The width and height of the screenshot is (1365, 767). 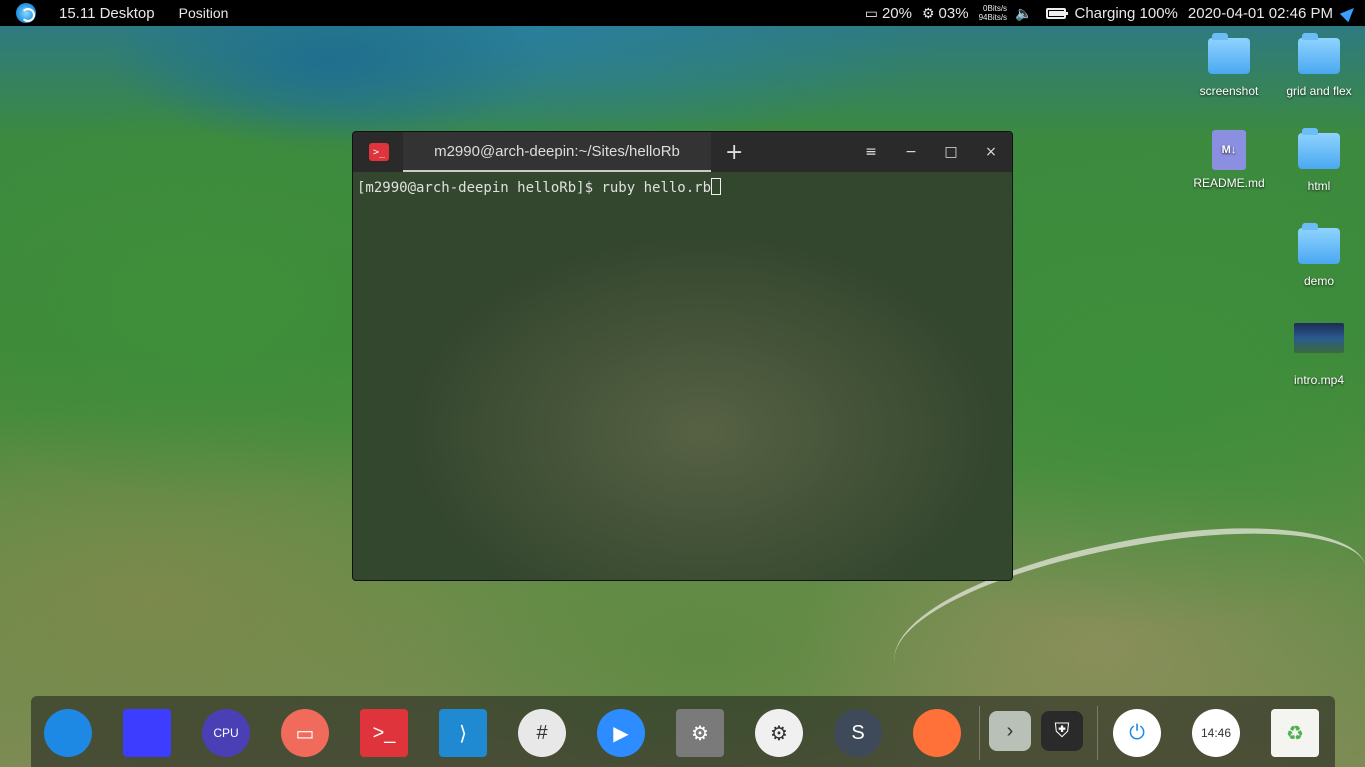 I want to click on desktop-folder-screenshot: screenshot, so click(x=1229, y=65).